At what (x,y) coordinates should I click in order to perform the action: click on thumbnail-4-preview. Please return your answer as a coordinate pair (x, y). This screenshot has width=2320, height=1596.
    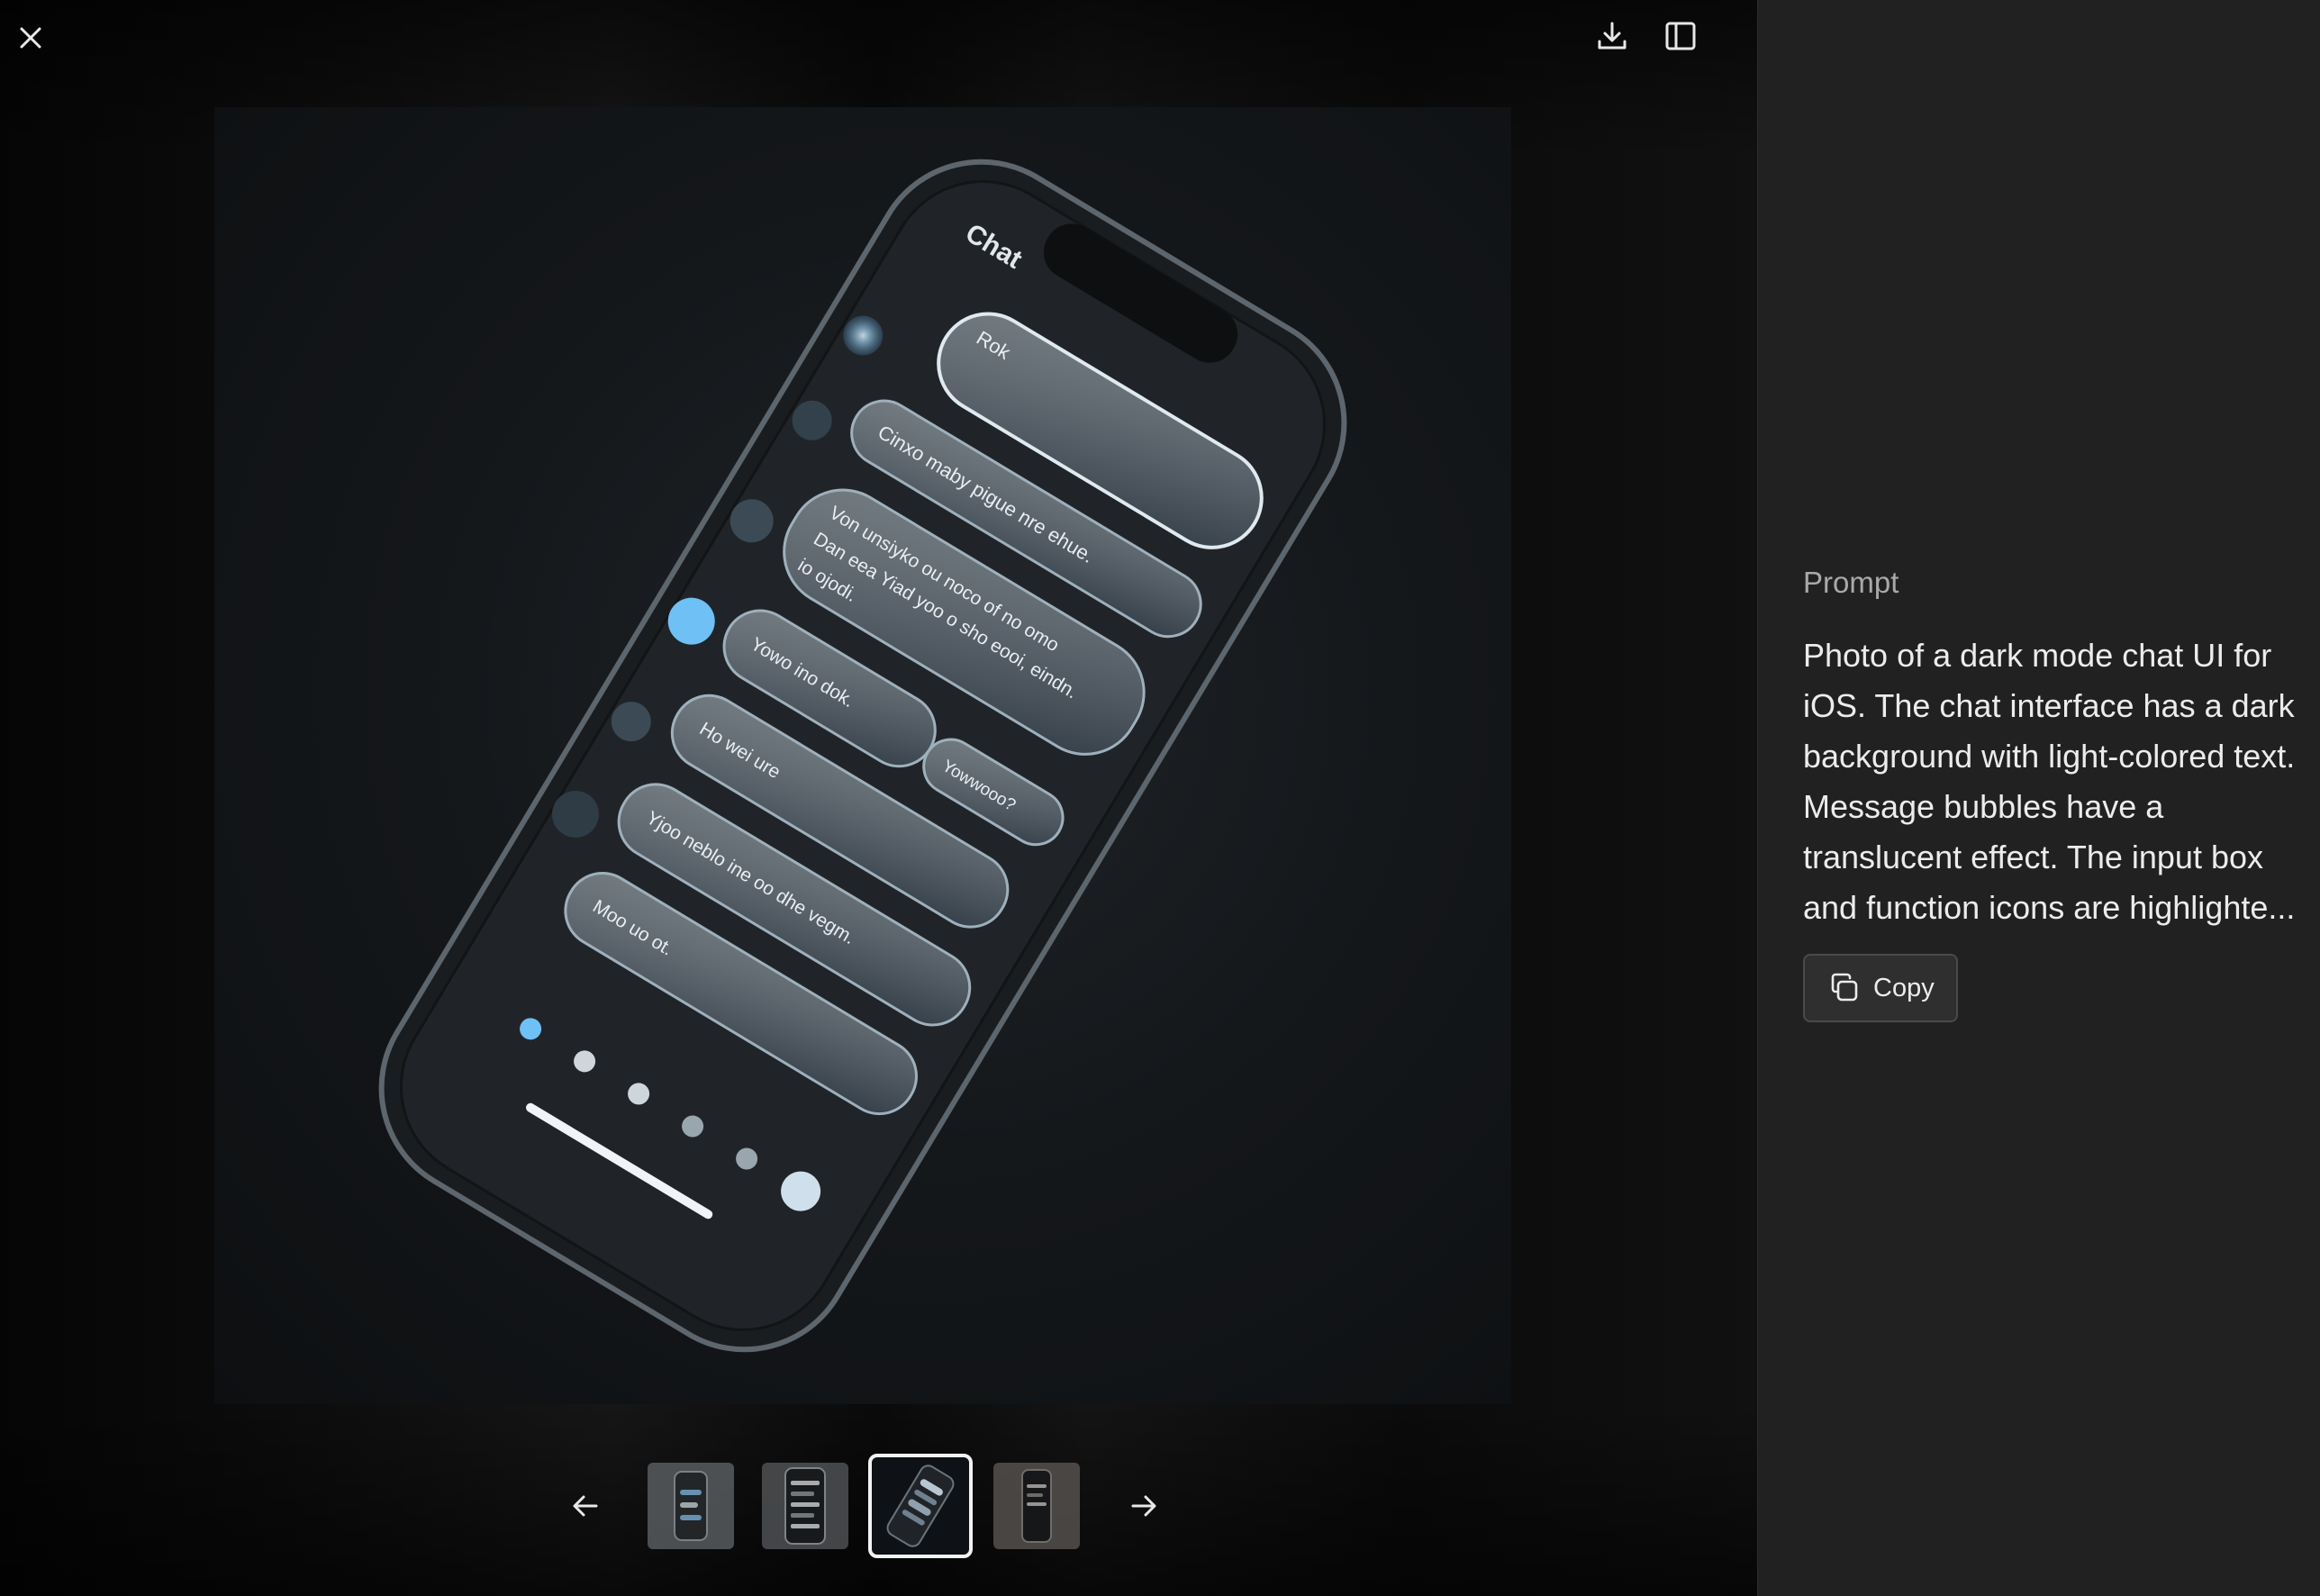
    Looking at the image, I should click on (1037, 1506).